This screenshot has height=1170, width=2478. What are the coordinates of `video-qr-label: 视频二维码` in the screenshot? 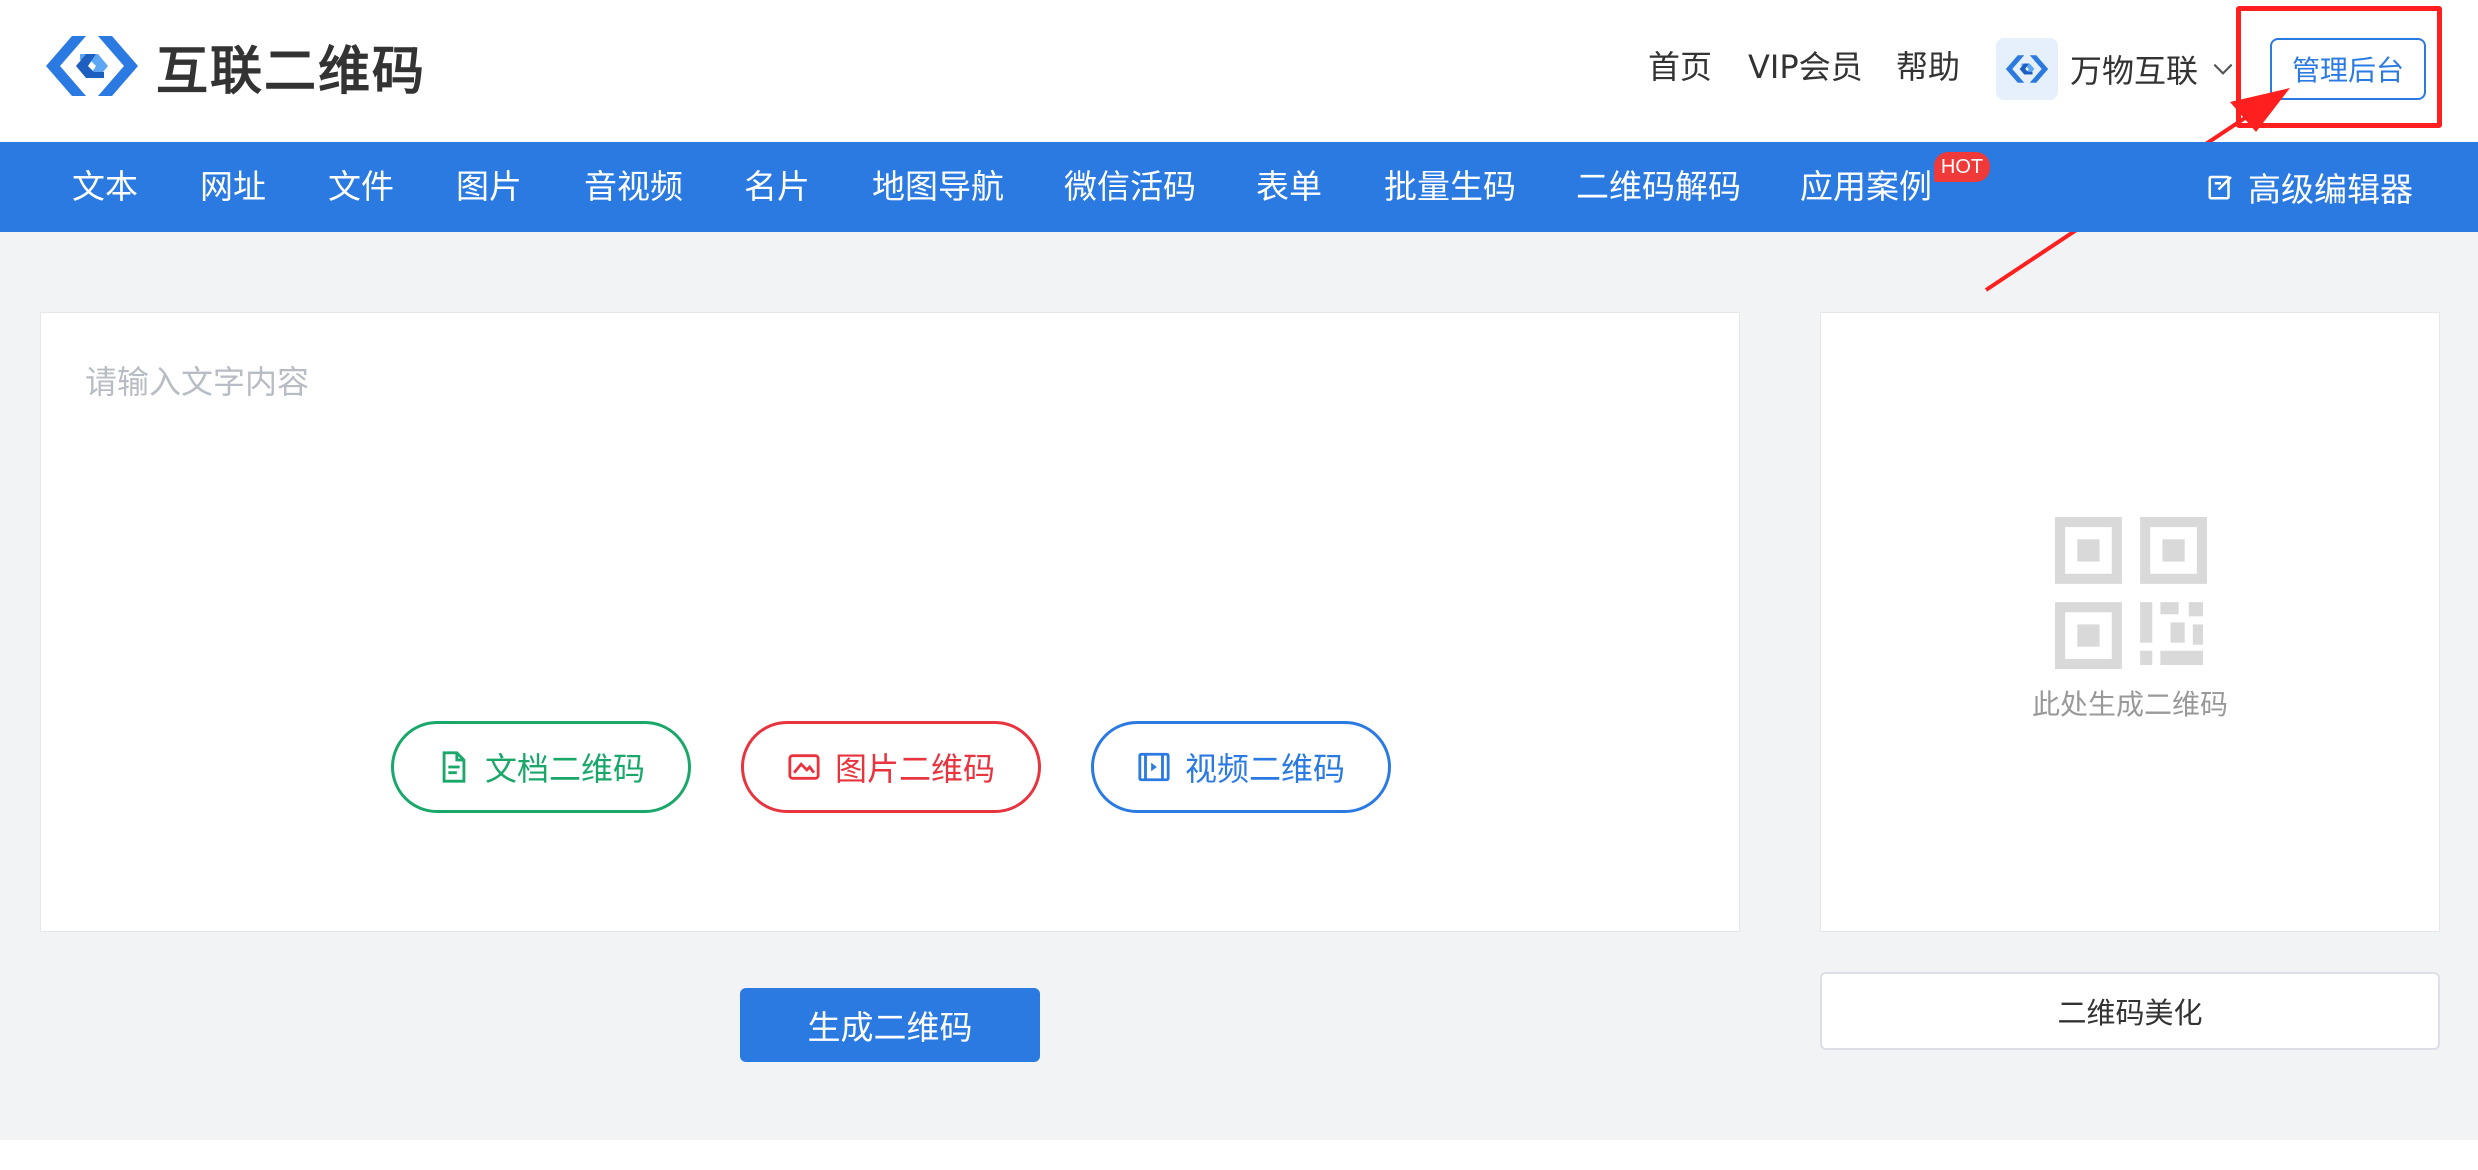 It's located at (1264, 769).